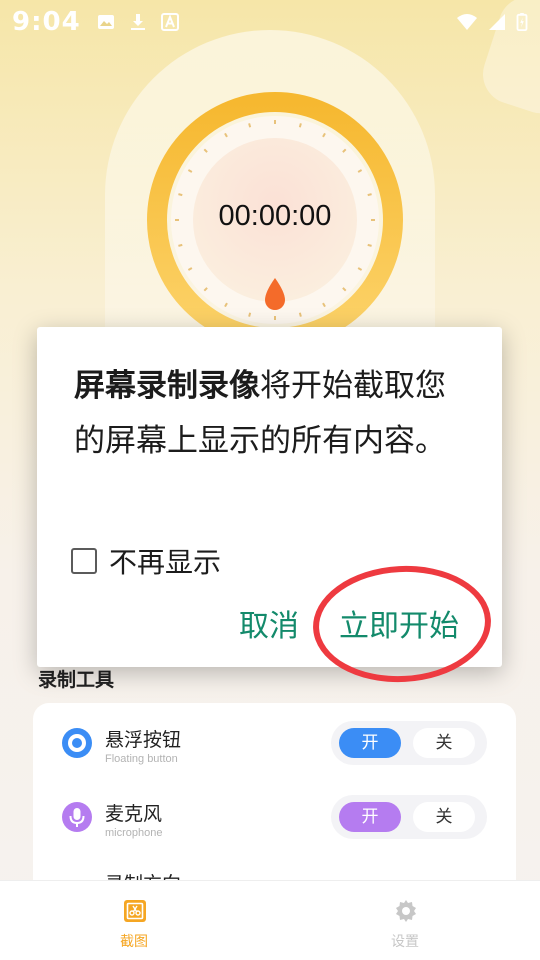 The image size is (540, 960). I want to click on dialog-message: 屏幕录制录像将开始截取您的屏幕上显示的所有内容。, so click(274, 414).